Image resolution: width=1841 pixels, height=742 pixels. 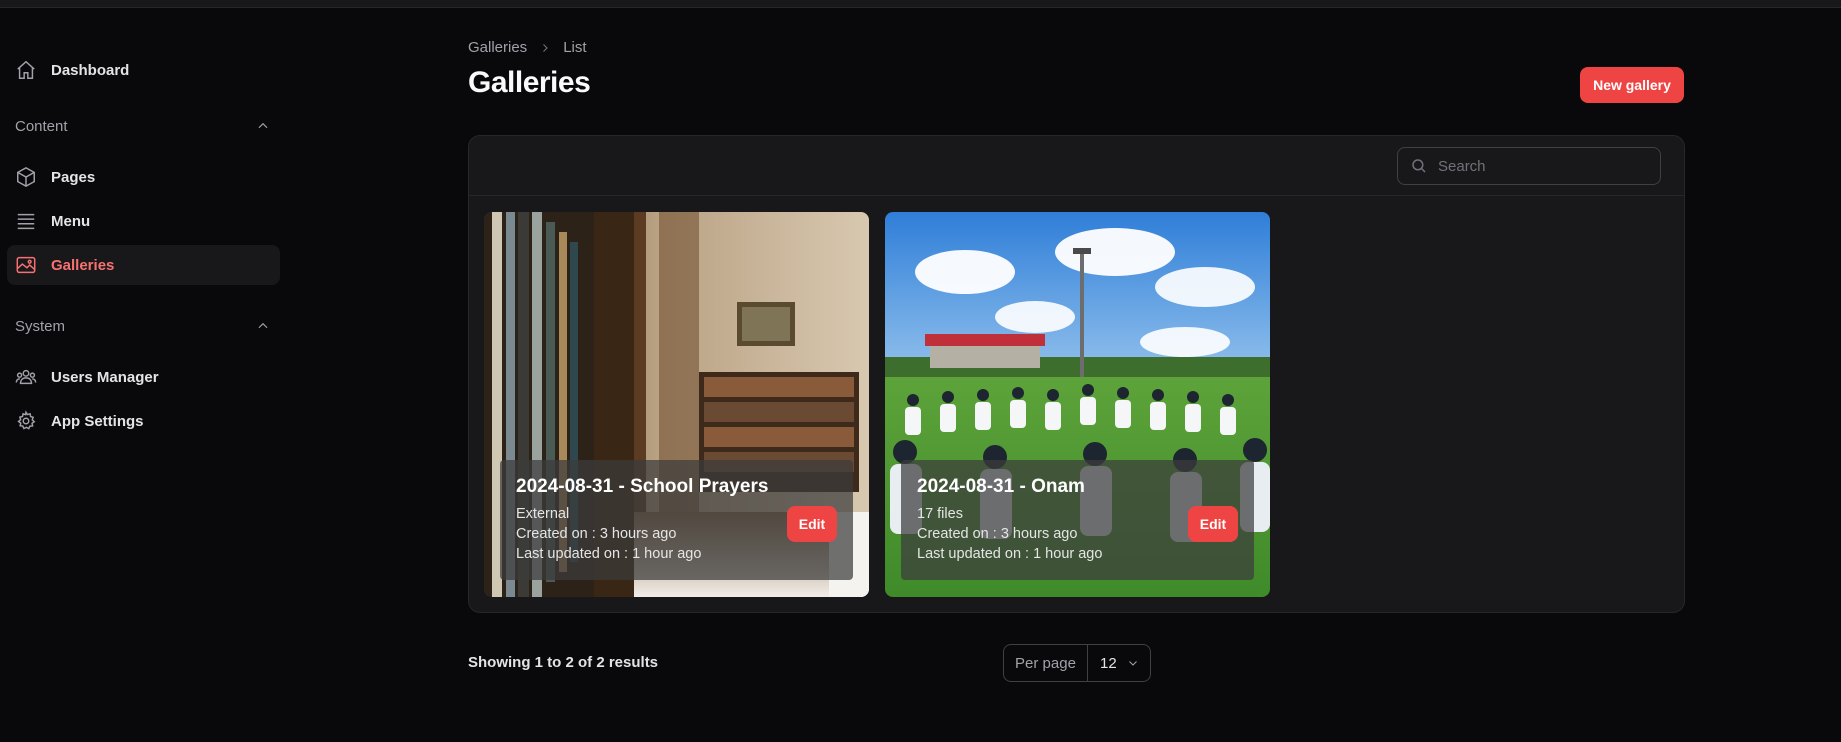 What do you see at coordinates (83, 265) in the screenshot?
I see `sidebar-item-label: Galleries` at bounding box center [83, 265].